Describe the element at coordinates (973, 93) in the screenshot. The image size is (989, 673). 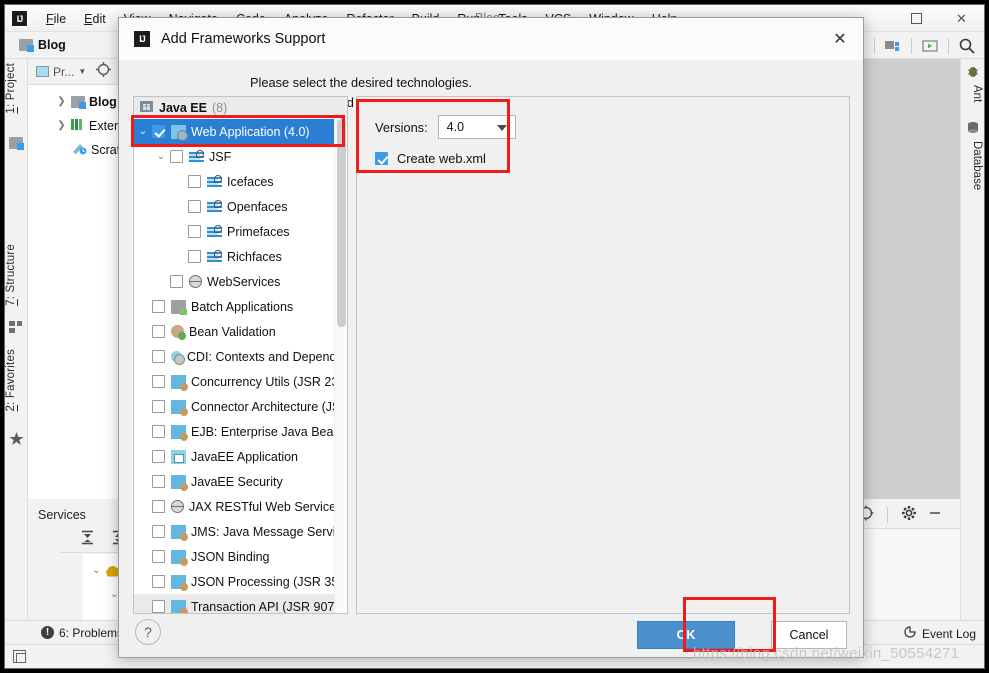
I see `sidebar-tab-ant: Ant` at that location.